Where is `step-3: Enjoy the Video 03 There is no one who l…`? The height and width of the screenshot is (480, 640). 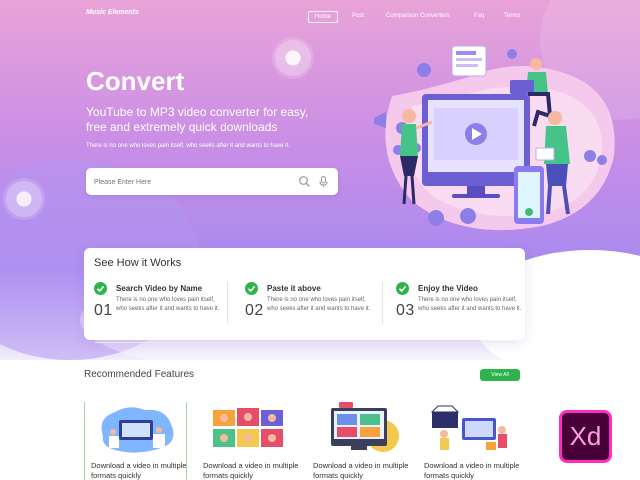 step-3: Enjoy the Video 03 There is no one who l… is located at coordinates (463, 307).